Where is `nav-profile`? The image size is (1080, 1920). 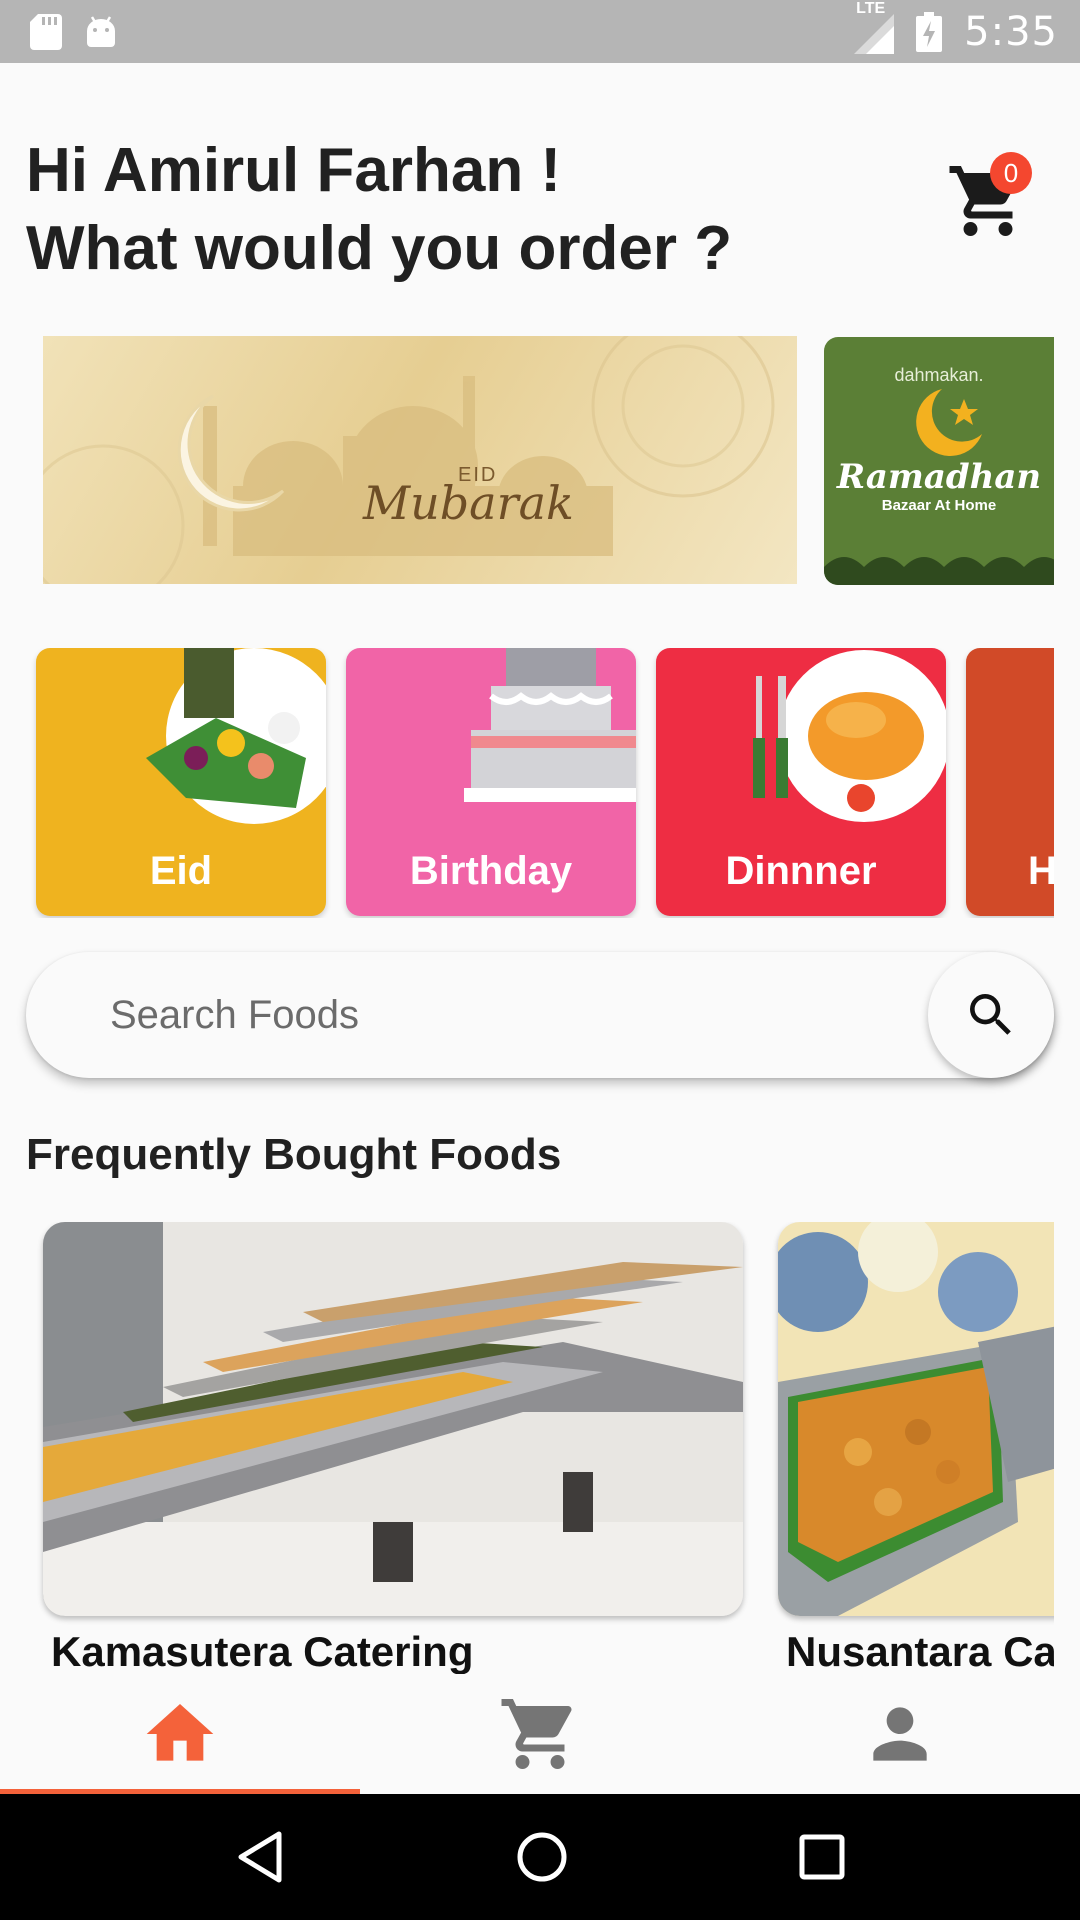 nav-profile is located at coordinates (900, 1734).